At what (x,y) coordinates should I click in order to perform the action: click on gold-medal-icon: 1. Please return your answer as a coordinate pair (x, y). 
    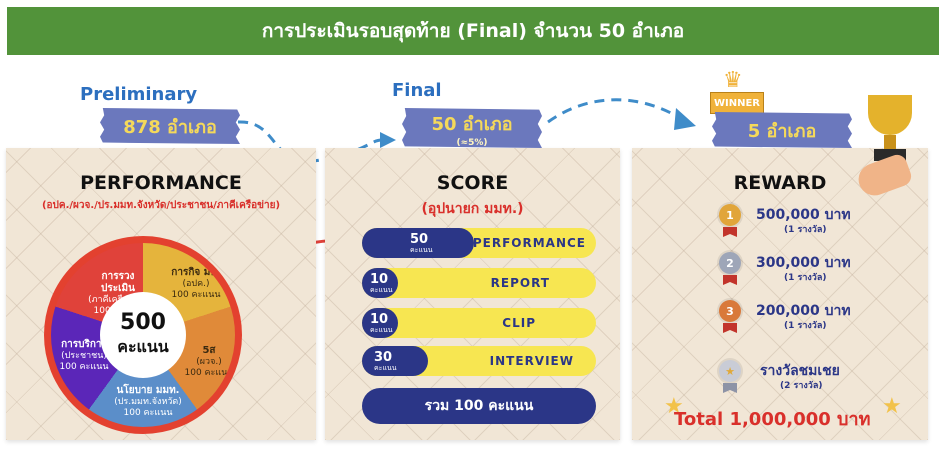
    Looking at the image, I should click on (730, 215).